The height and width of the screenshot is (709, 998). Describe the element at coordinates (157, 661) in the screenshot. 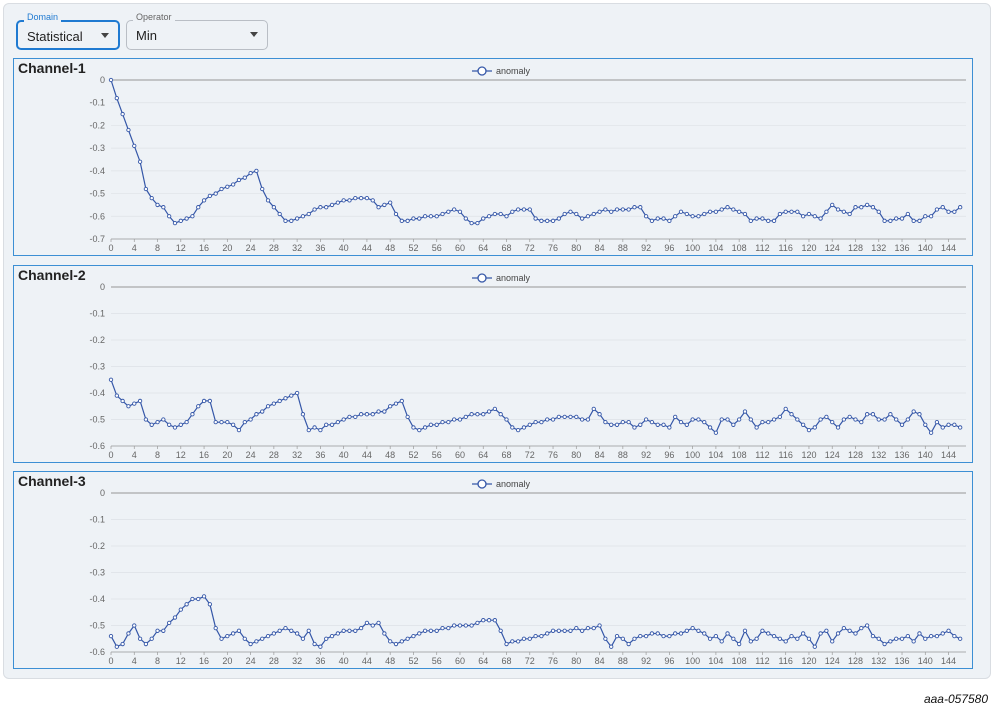

I see `x-tick-label: 8` at that location.